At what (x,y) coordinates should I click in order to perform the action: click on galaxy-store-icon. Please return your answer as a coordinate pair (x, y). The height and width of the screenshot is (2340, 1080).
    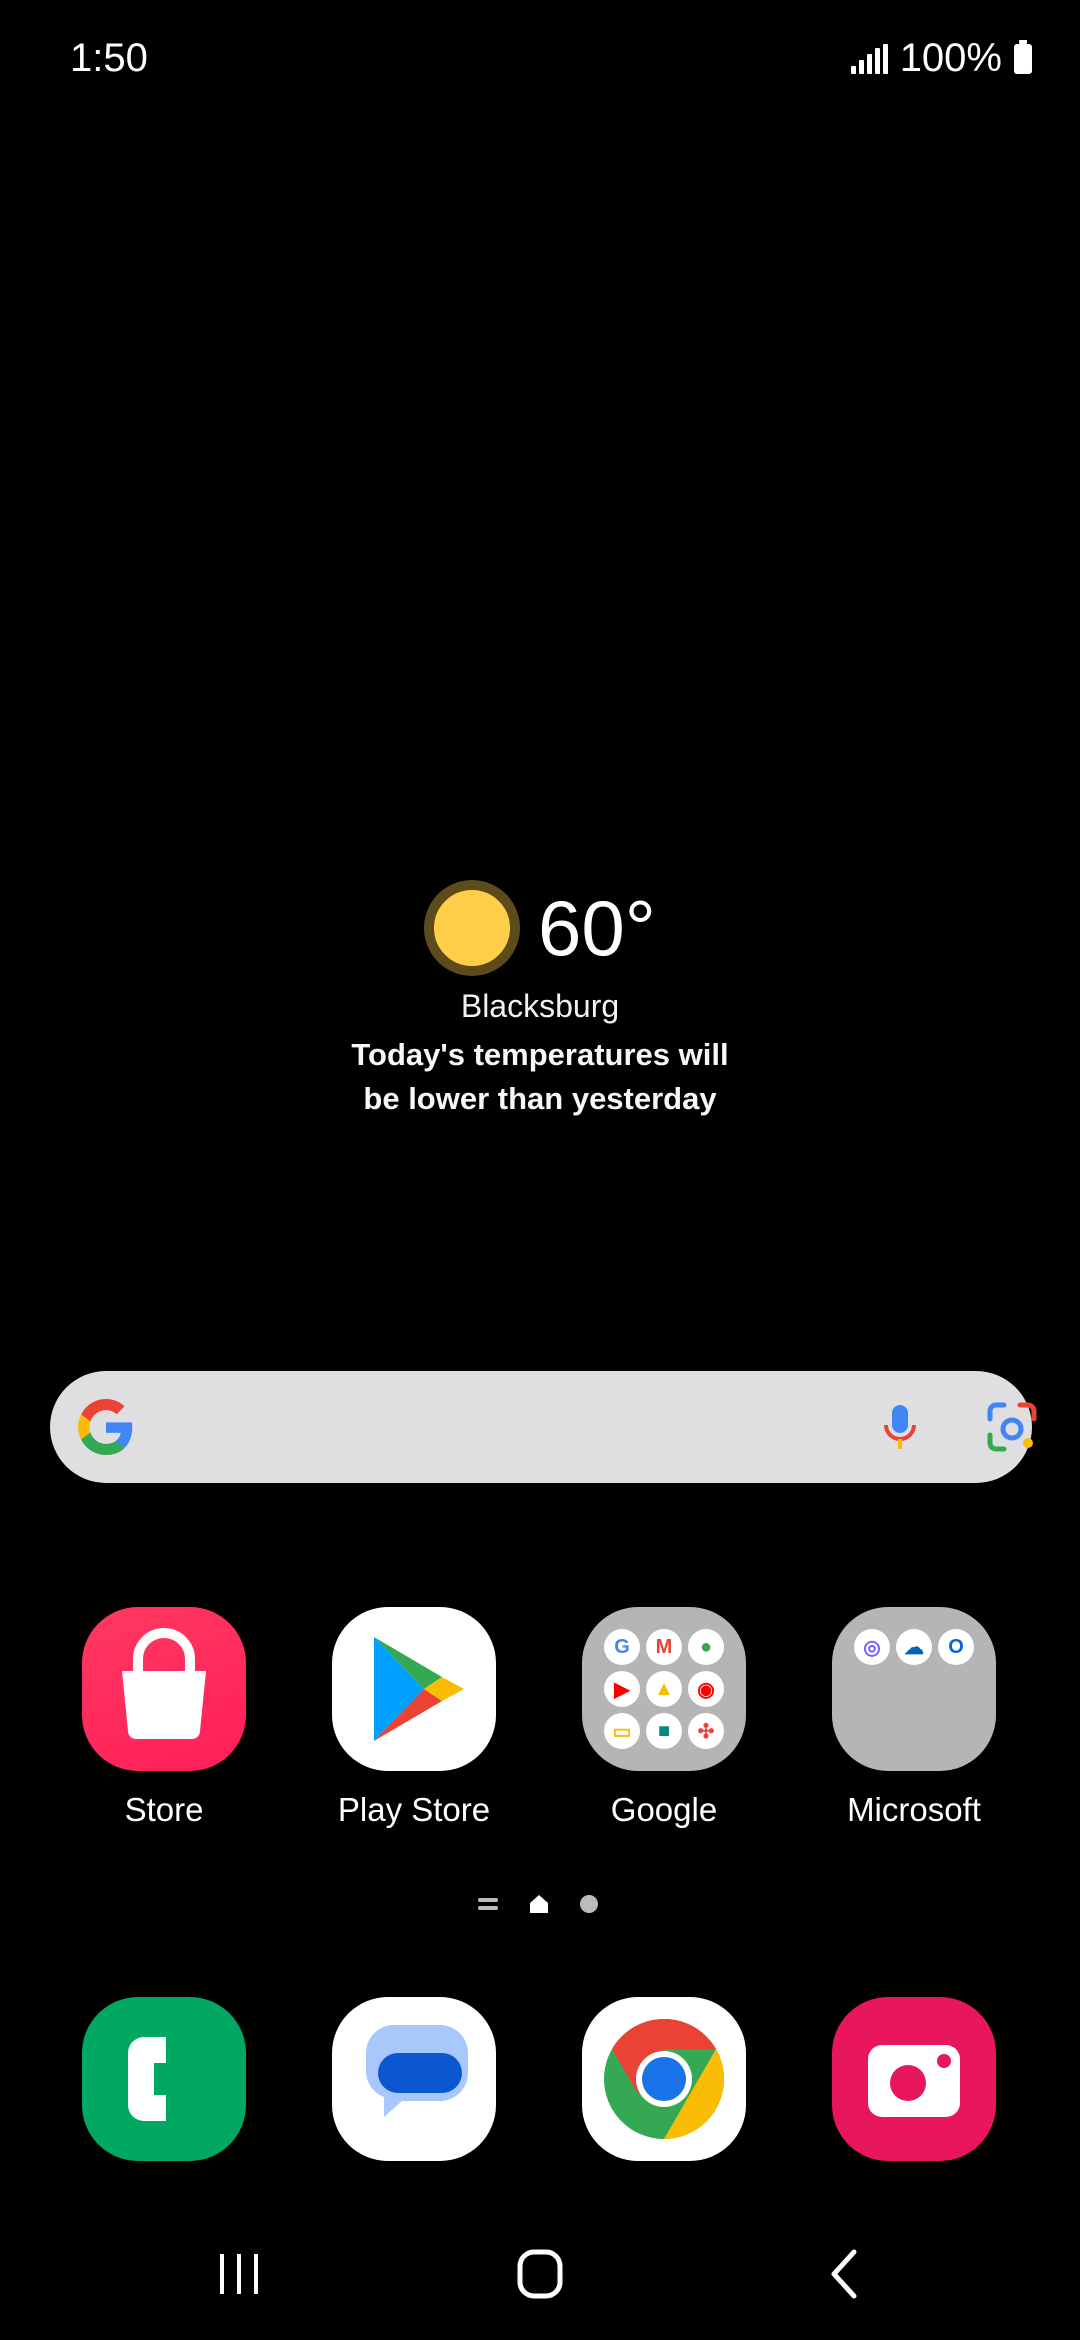
    Looking at the image, I should click on (164, 1689).